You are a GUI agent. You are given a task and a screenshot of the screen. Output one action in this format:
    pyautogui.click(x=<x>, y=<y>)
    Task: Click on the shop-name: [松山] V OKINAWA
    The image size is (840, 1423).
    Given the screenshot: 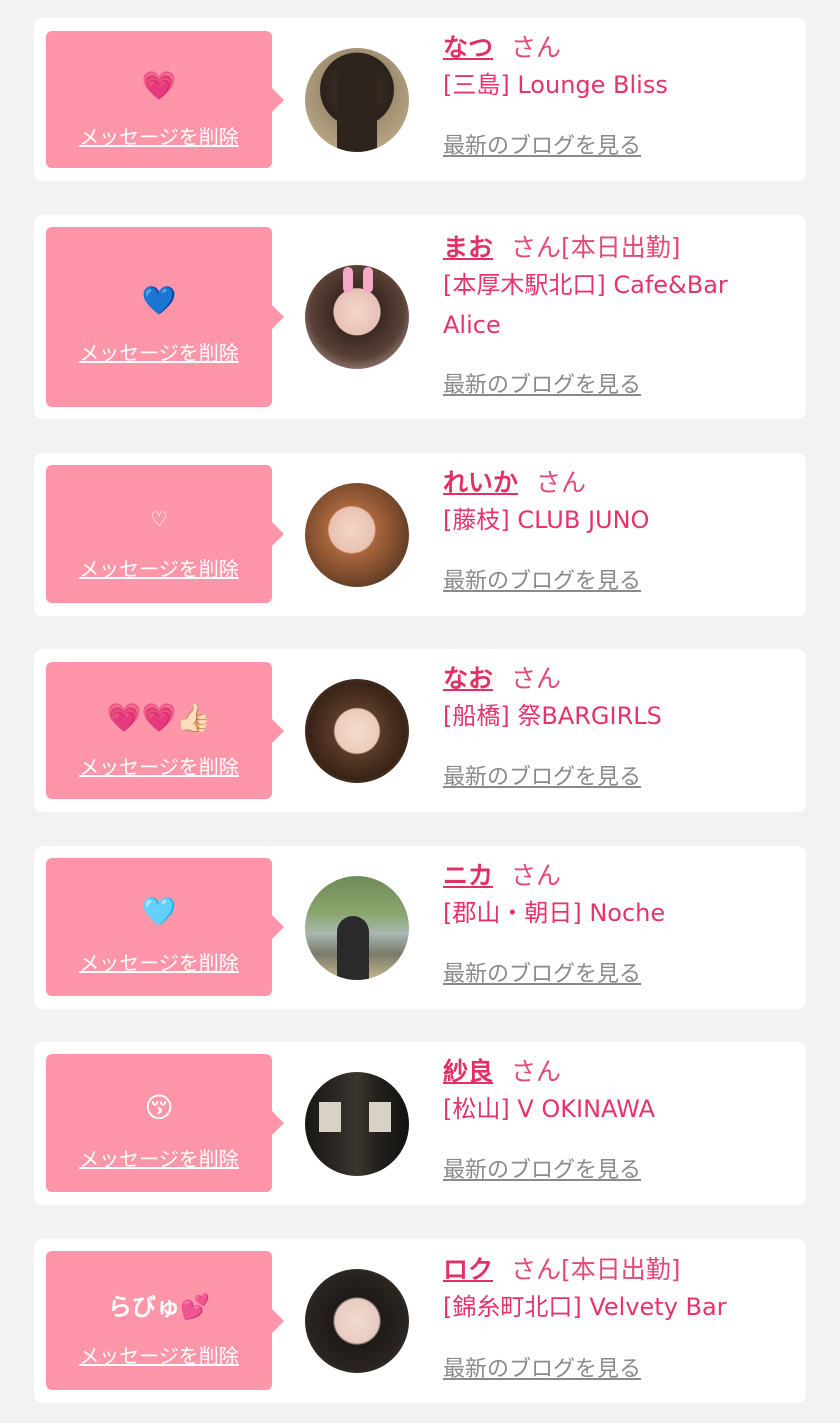 What is the action you would take?
    pyautogui.click(x=549, y=1109)
    